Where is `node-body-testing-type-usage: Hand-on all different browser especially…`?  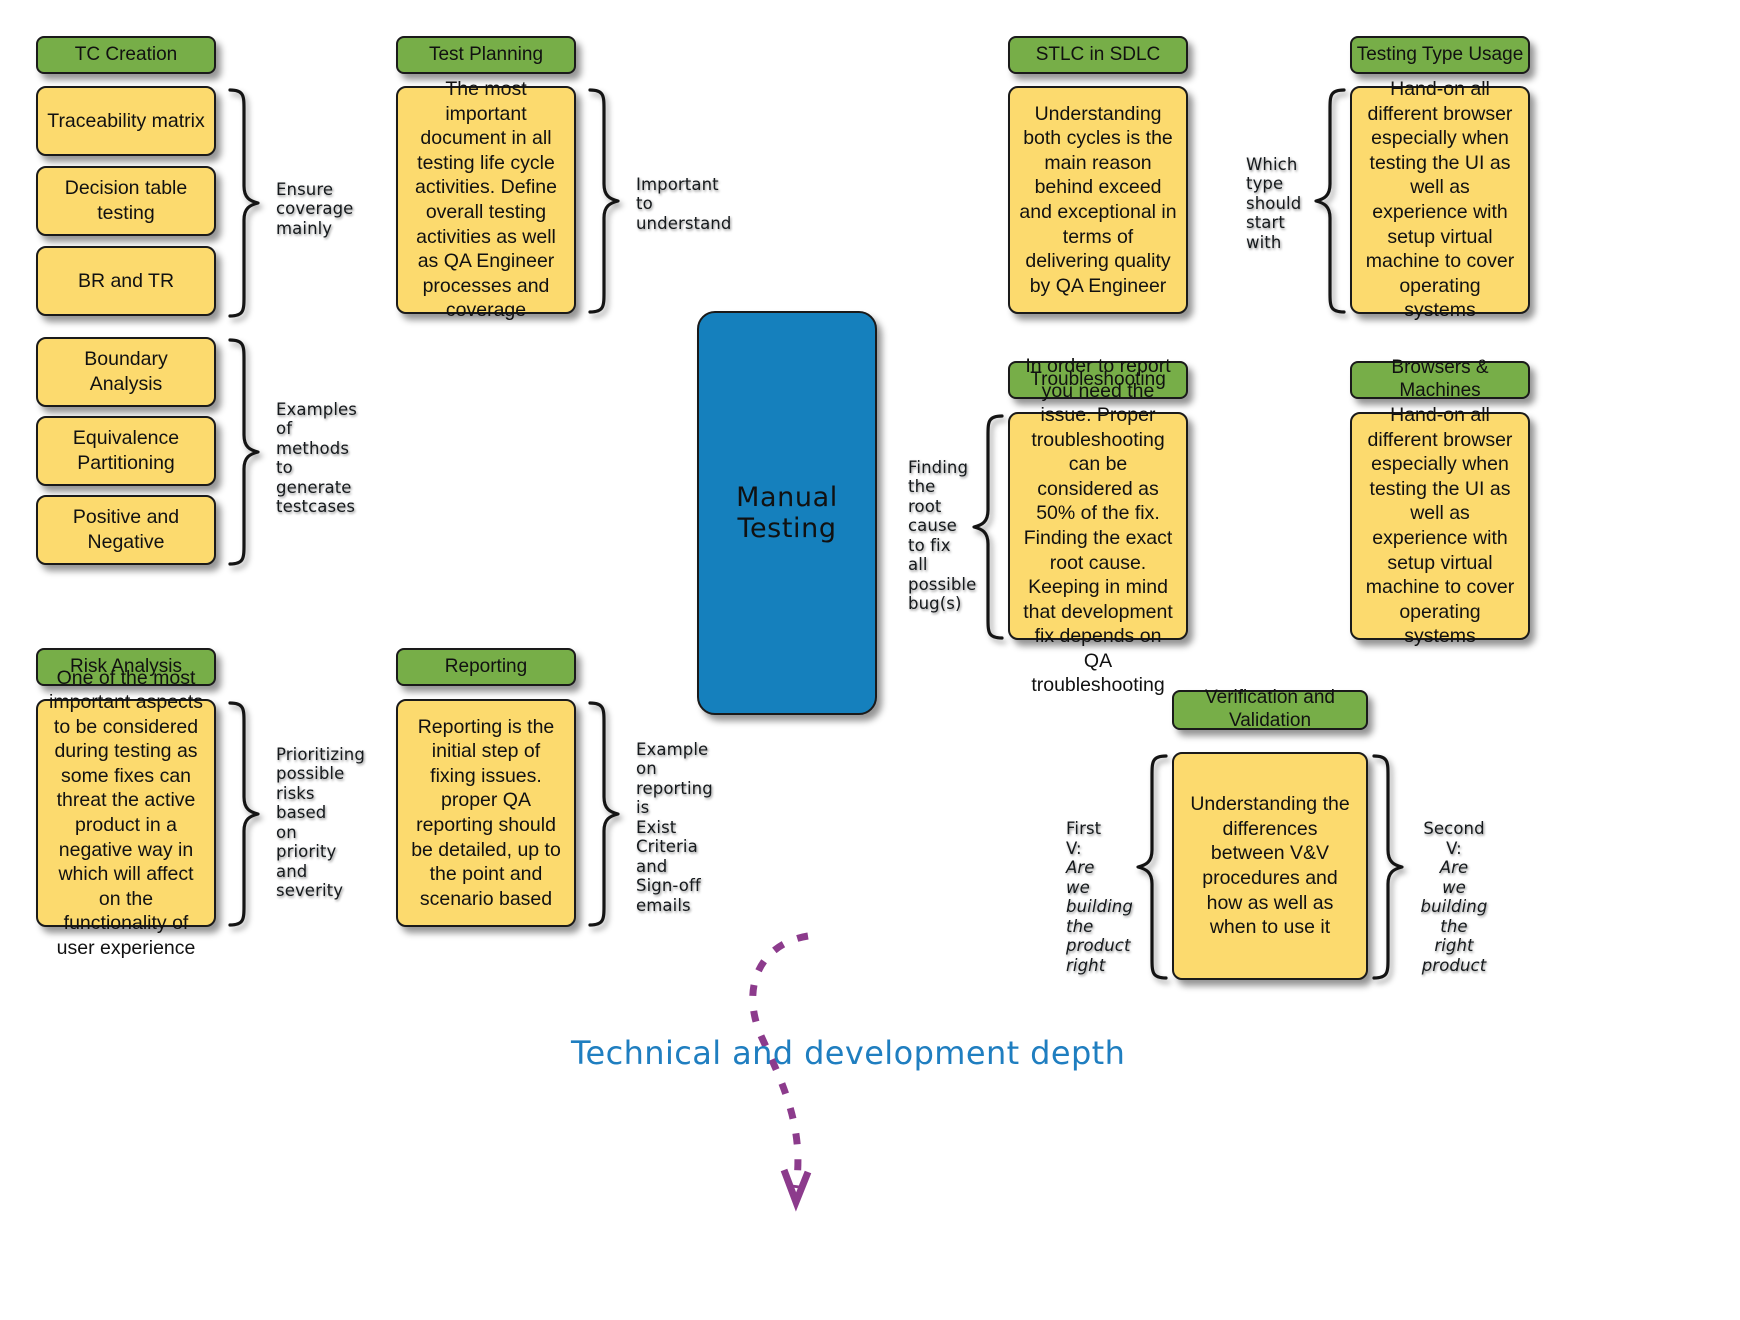
node-body-testing-type-usage: Hand-on all different browser especially… is located at coordinates (1440, 199).